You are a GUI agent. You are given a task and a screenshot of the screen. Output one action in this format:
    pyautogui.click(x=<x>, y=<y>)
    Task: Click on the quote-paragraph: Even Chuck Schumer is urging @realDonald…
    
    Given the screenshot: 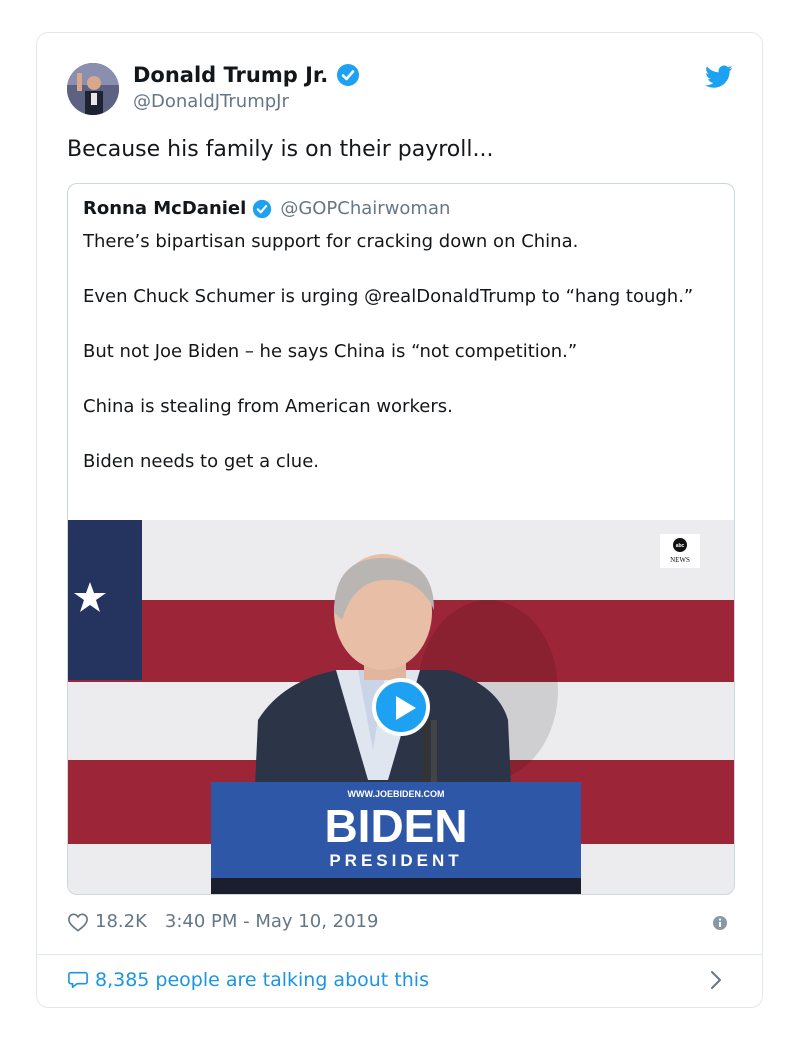 What is the action you would take?
    pyautogui.click(x=388, y=296)
    